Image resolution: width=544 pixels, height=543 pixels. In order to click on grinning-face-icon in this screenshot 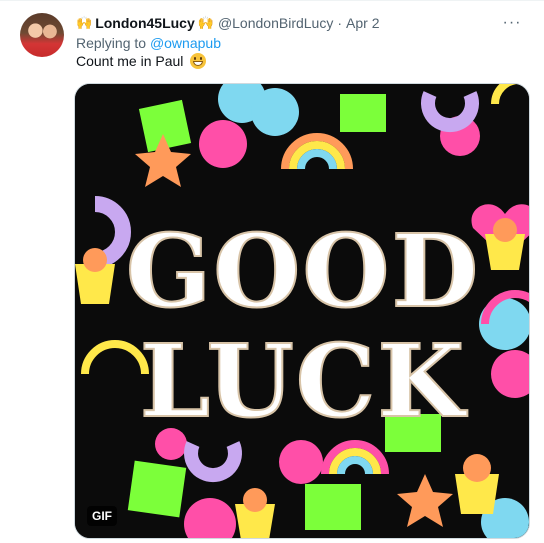, I will do `click(198, 61)`.